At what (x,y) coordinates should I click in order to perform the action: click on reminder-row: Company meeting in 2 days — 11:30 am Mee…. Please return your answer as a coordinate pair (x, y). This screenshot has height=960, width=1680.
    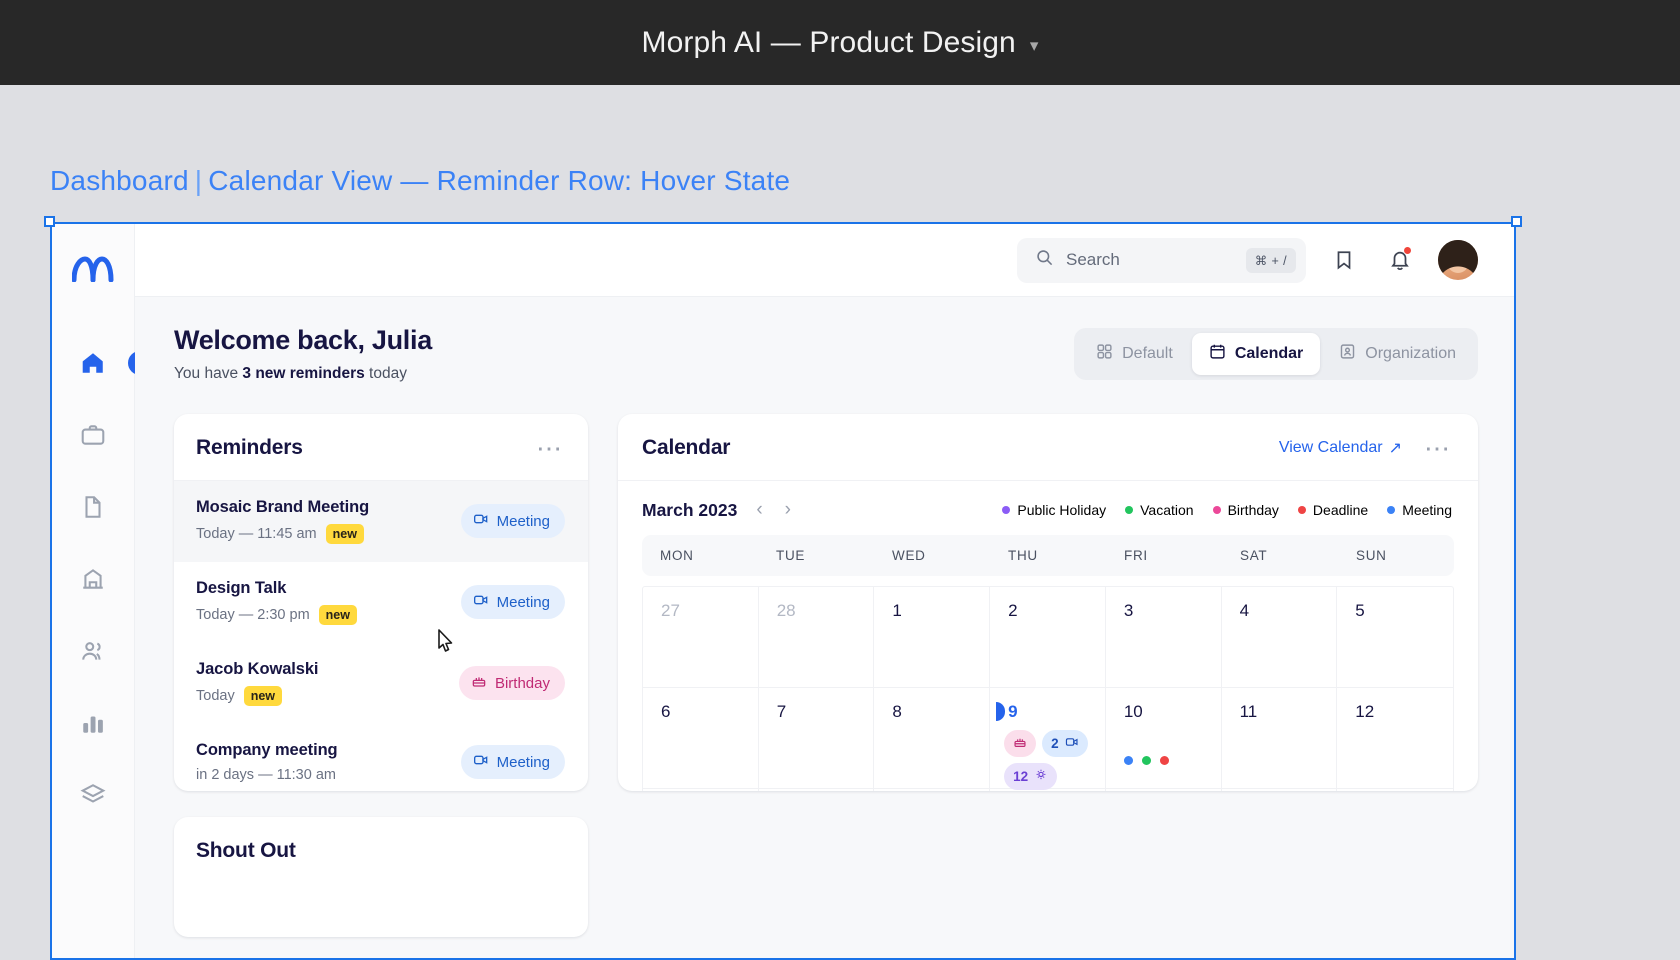
    Looking at the image, I should click on (381, 757).